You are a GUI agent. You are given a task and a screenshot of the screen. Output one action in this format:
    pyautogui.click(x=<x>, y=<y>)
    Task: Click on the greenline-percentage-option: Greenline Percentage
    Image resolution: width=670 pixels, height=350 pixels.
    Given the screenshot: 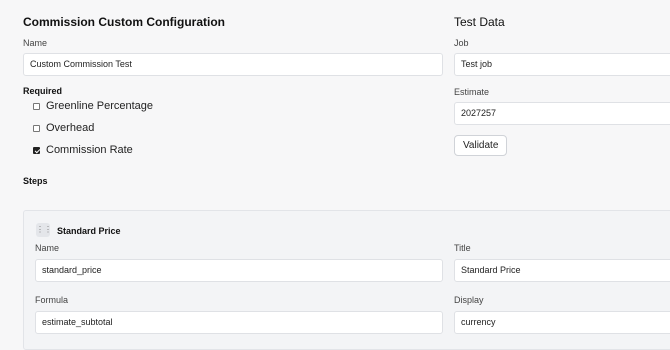 What is the action you would take?
    pyautogui.click(x=93, y=106)
    